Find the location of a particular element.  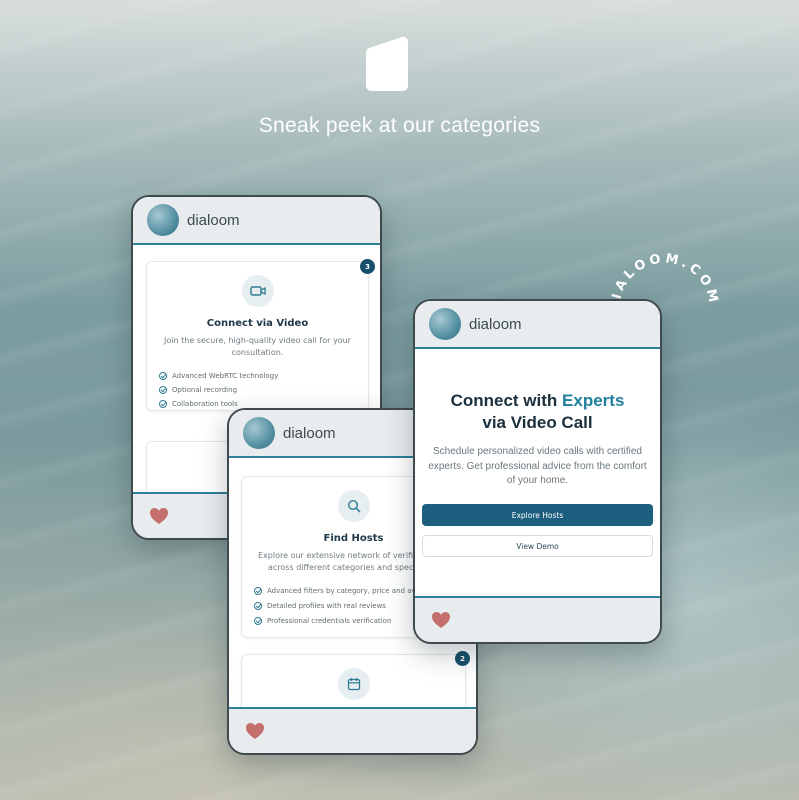

calendar-icon is located at coordinates (354, 684).